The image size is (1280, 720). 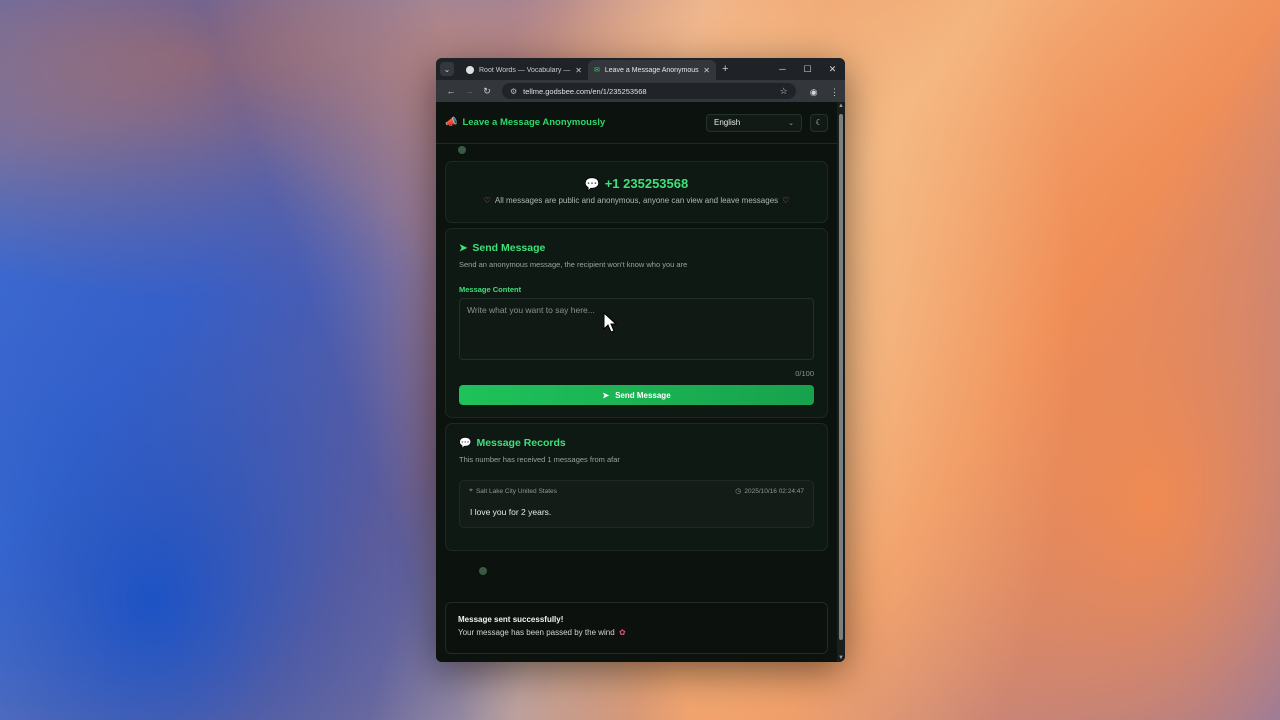 What do you see at coordinates (649, 91) in the screenshot?
I see `url-field: ⚙ tellme.godsbee.com/en/1/235253568 ☆` at bounding box center [649, 91].